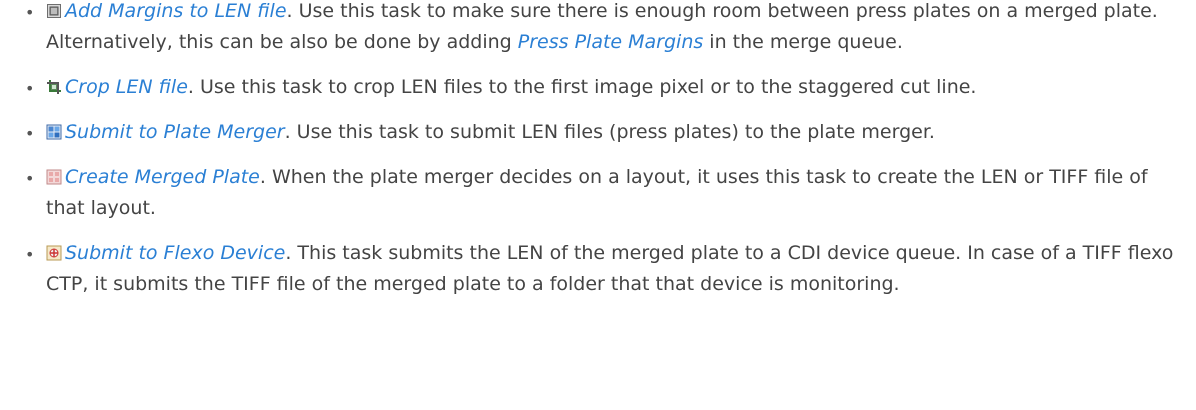 This screenshot has height=410, width=1196. I want to click on merged-plate-icon, so click(54, 177).